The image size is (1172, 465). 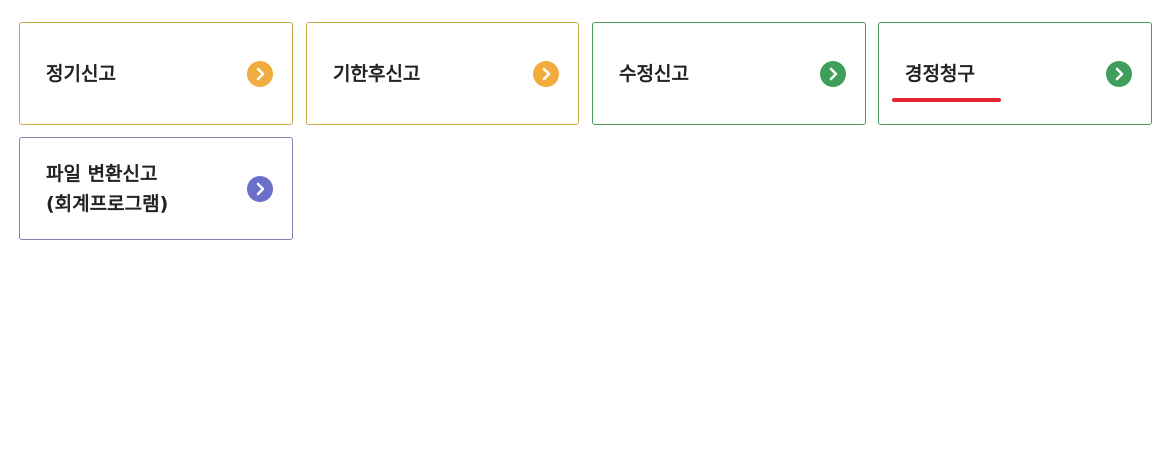 What do you see at coordinates (81, 73) in the screenshot?
I see `card-label: 정기신고` at bounding box center [81, 73].